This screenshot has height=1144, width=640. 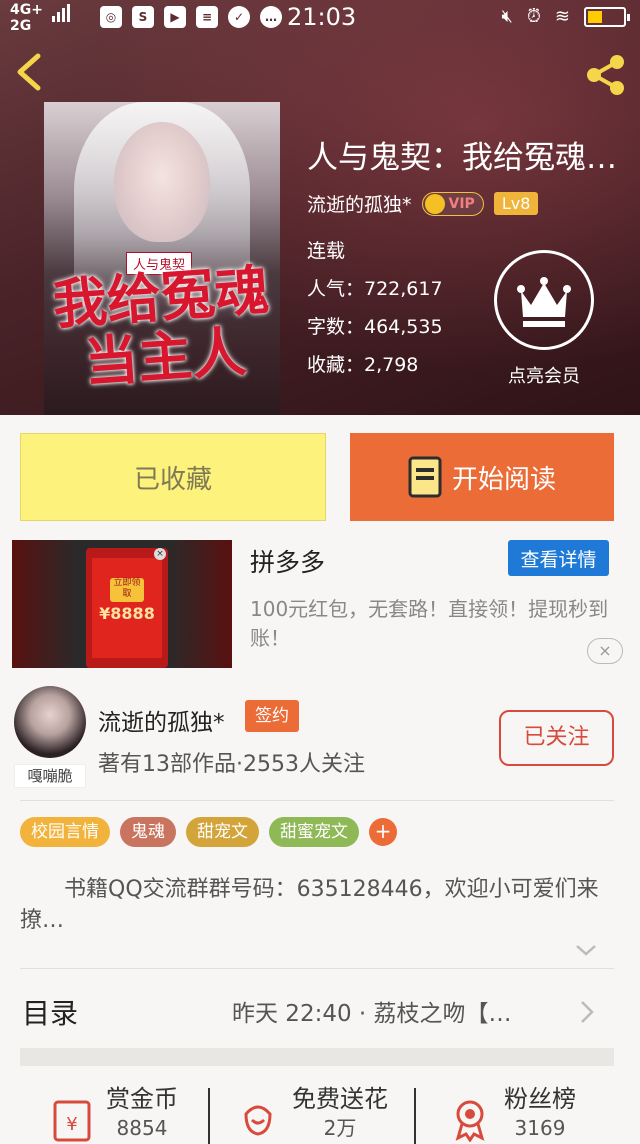 I want to click on level-badge: Lv8, so click(x=516, y=203).